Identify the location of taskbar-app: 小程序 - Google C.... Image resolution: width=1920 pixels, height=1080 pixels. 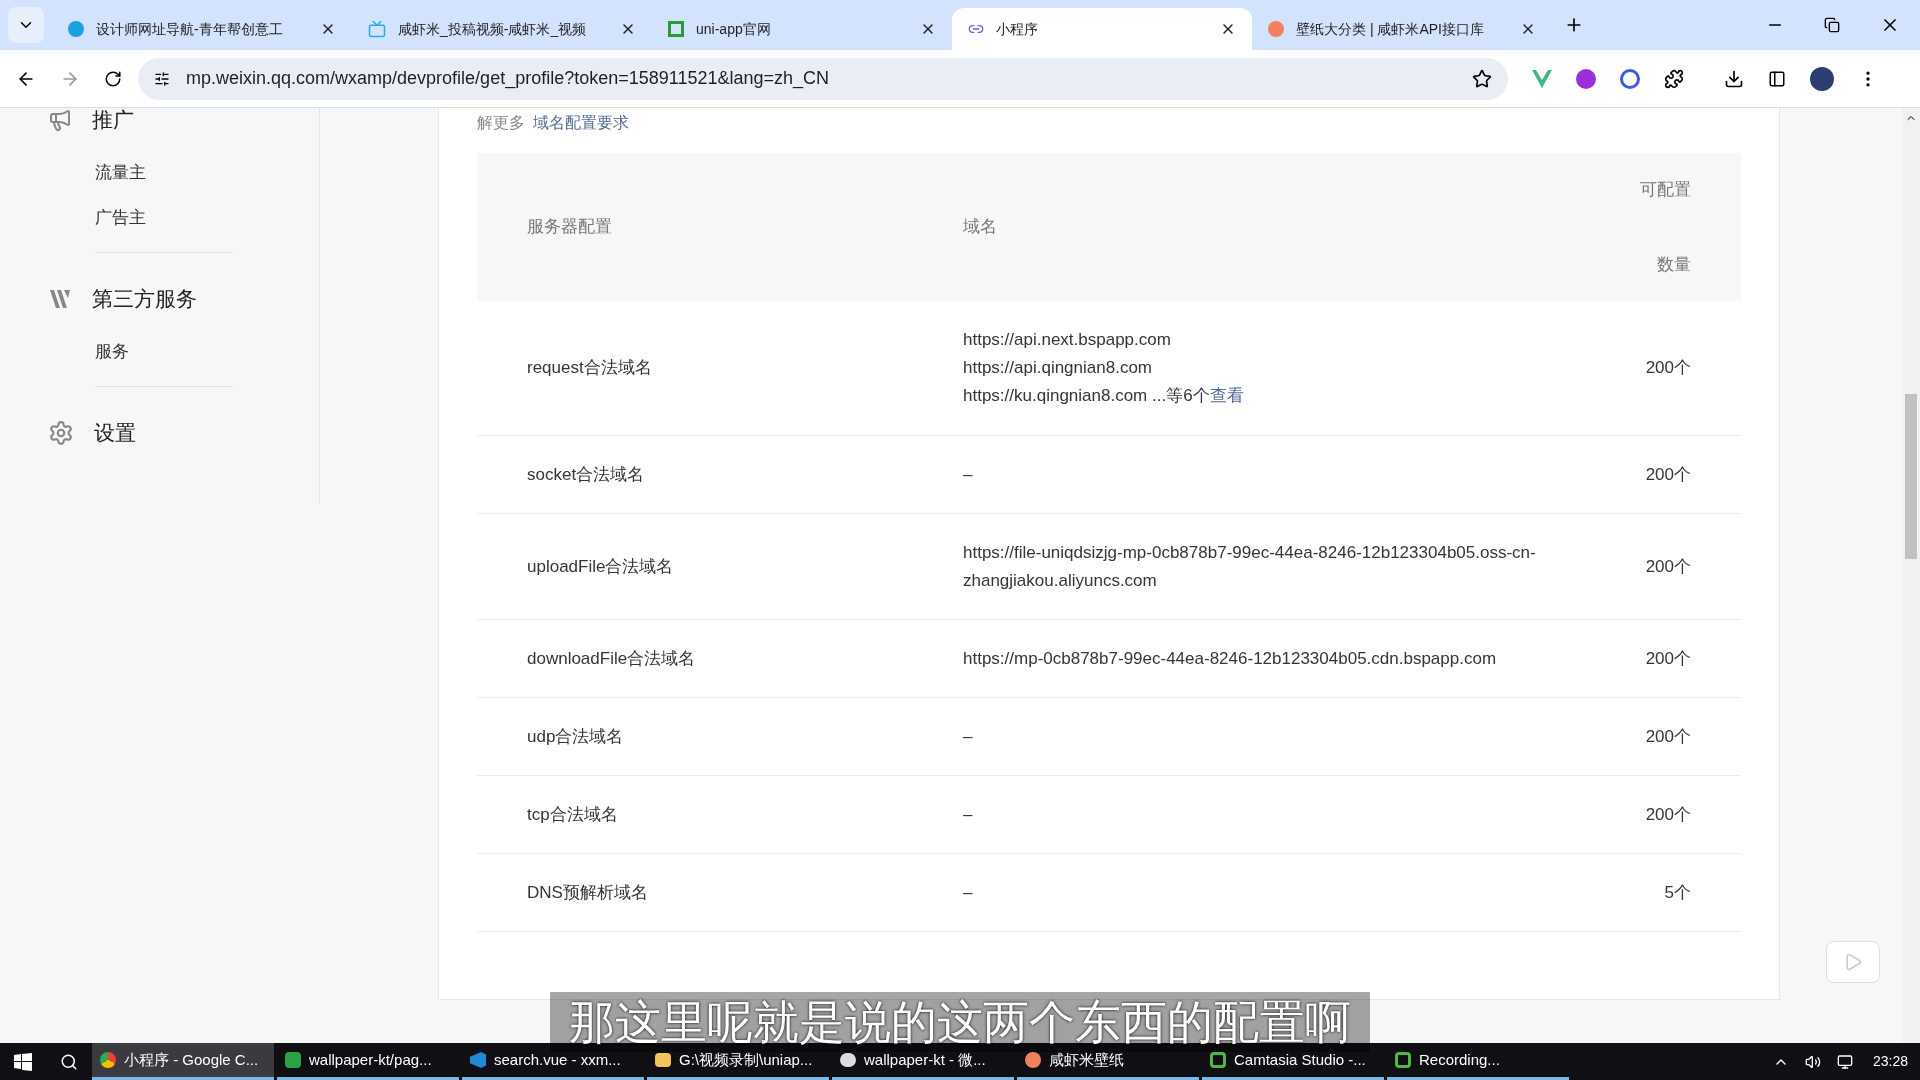
(183, 1061).